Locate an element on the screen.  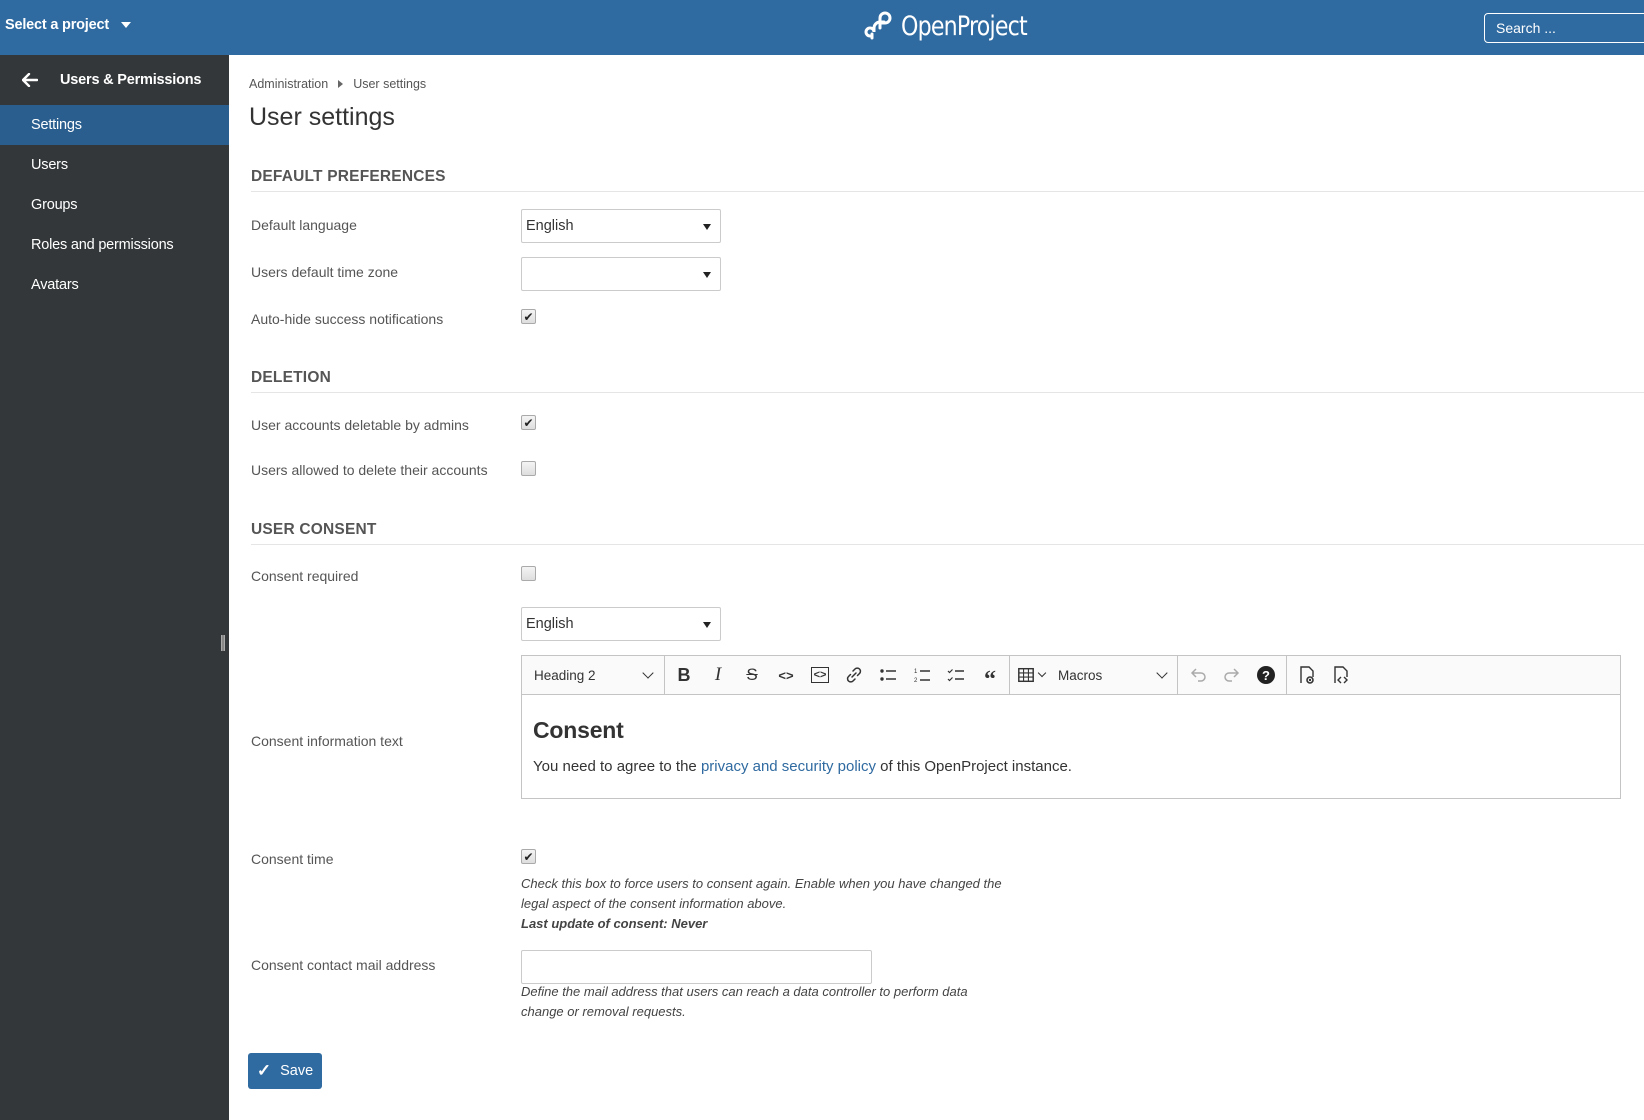
table-button is located at coordinates (1031, 675).